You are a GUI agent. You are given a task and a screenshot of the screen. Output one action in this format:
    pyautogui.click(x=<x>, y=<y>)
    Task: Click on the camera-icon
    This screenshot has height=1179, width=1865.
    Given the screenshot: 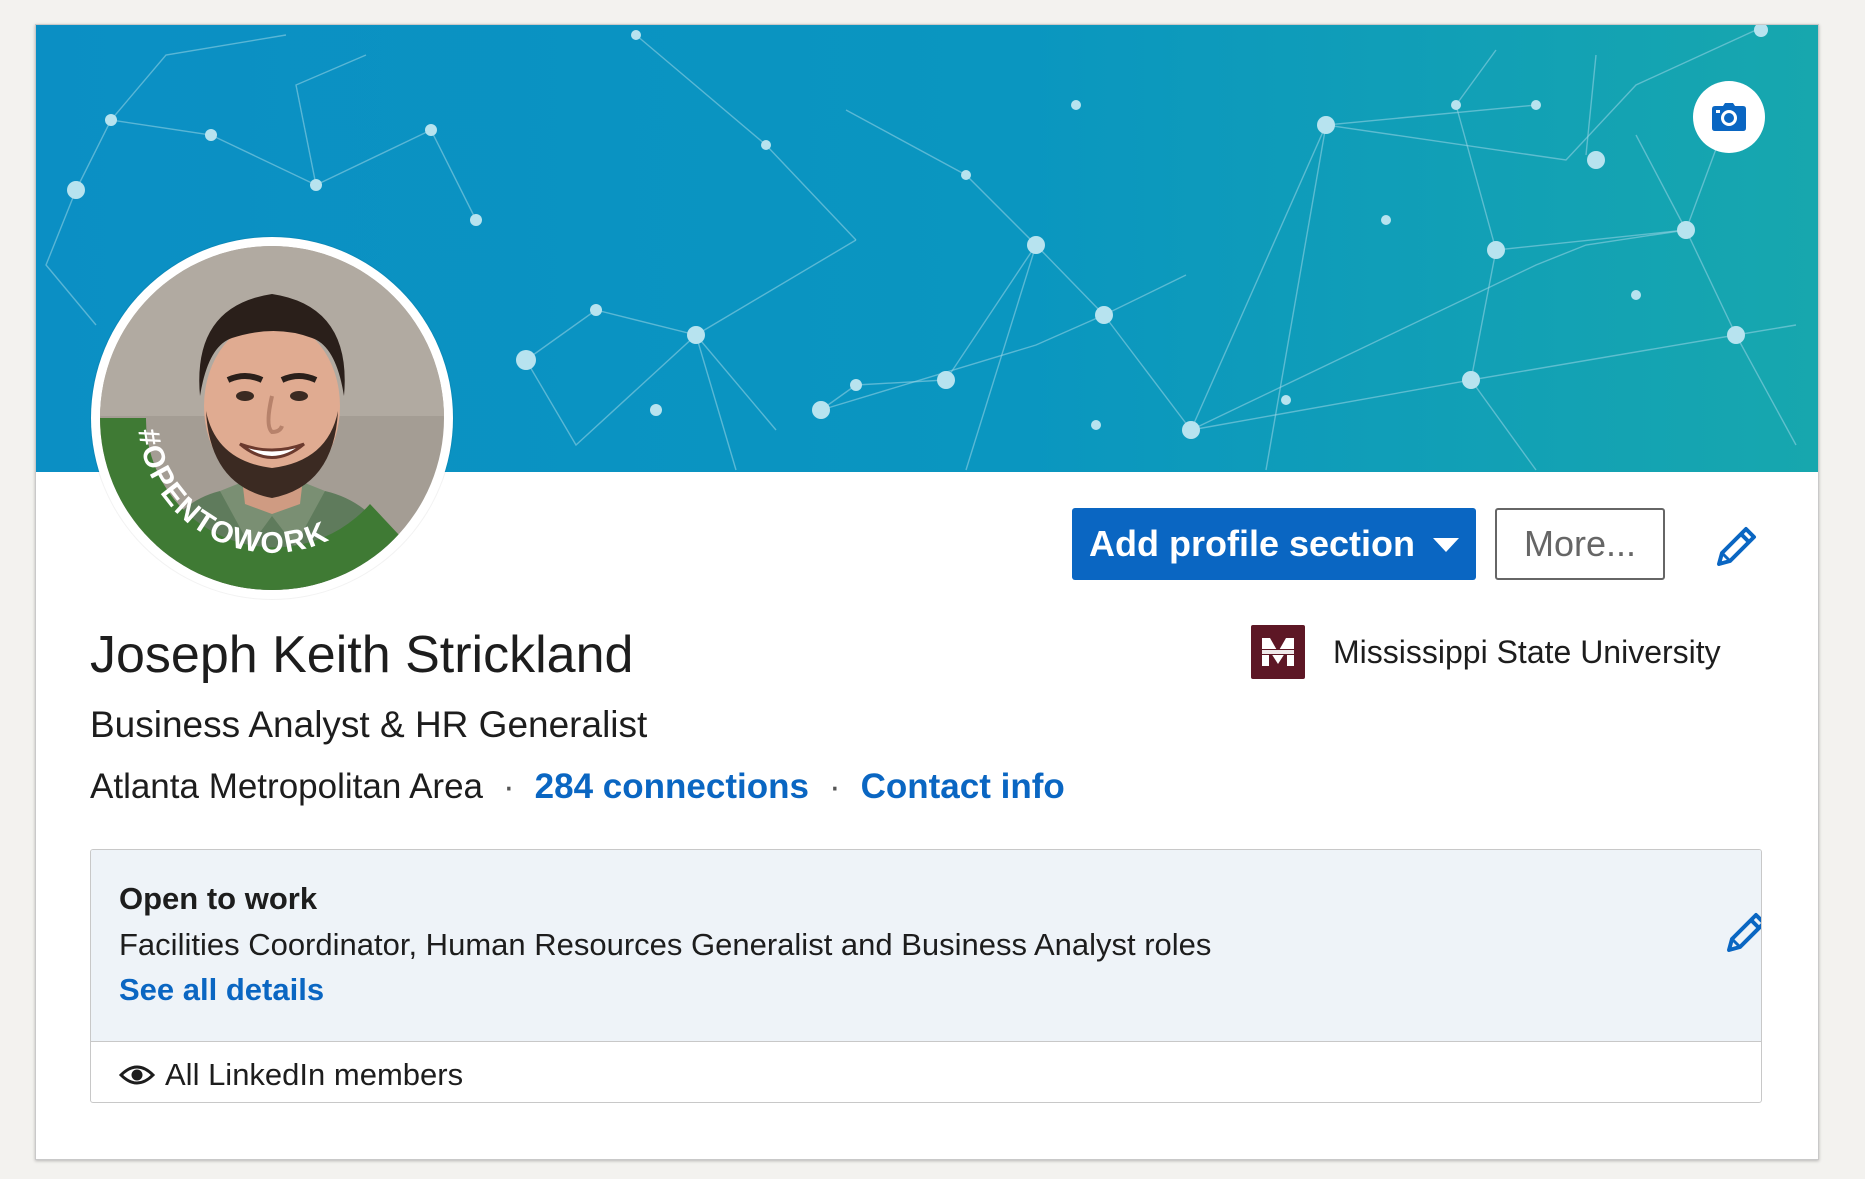 What is the action you would take?
    pyautogui.click(x=1729, y=117)
    